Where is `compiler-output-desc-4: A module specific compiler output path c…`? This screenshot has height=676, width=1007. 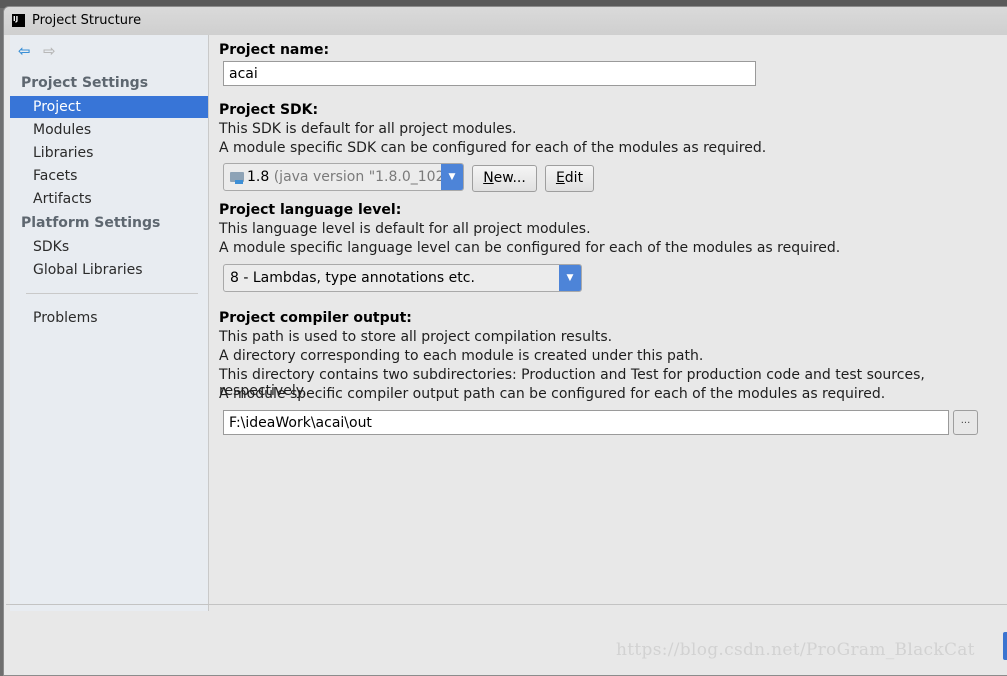
compiler-output-desc-4: A module specific compiler output path c… is located at coordinates (552, 394).